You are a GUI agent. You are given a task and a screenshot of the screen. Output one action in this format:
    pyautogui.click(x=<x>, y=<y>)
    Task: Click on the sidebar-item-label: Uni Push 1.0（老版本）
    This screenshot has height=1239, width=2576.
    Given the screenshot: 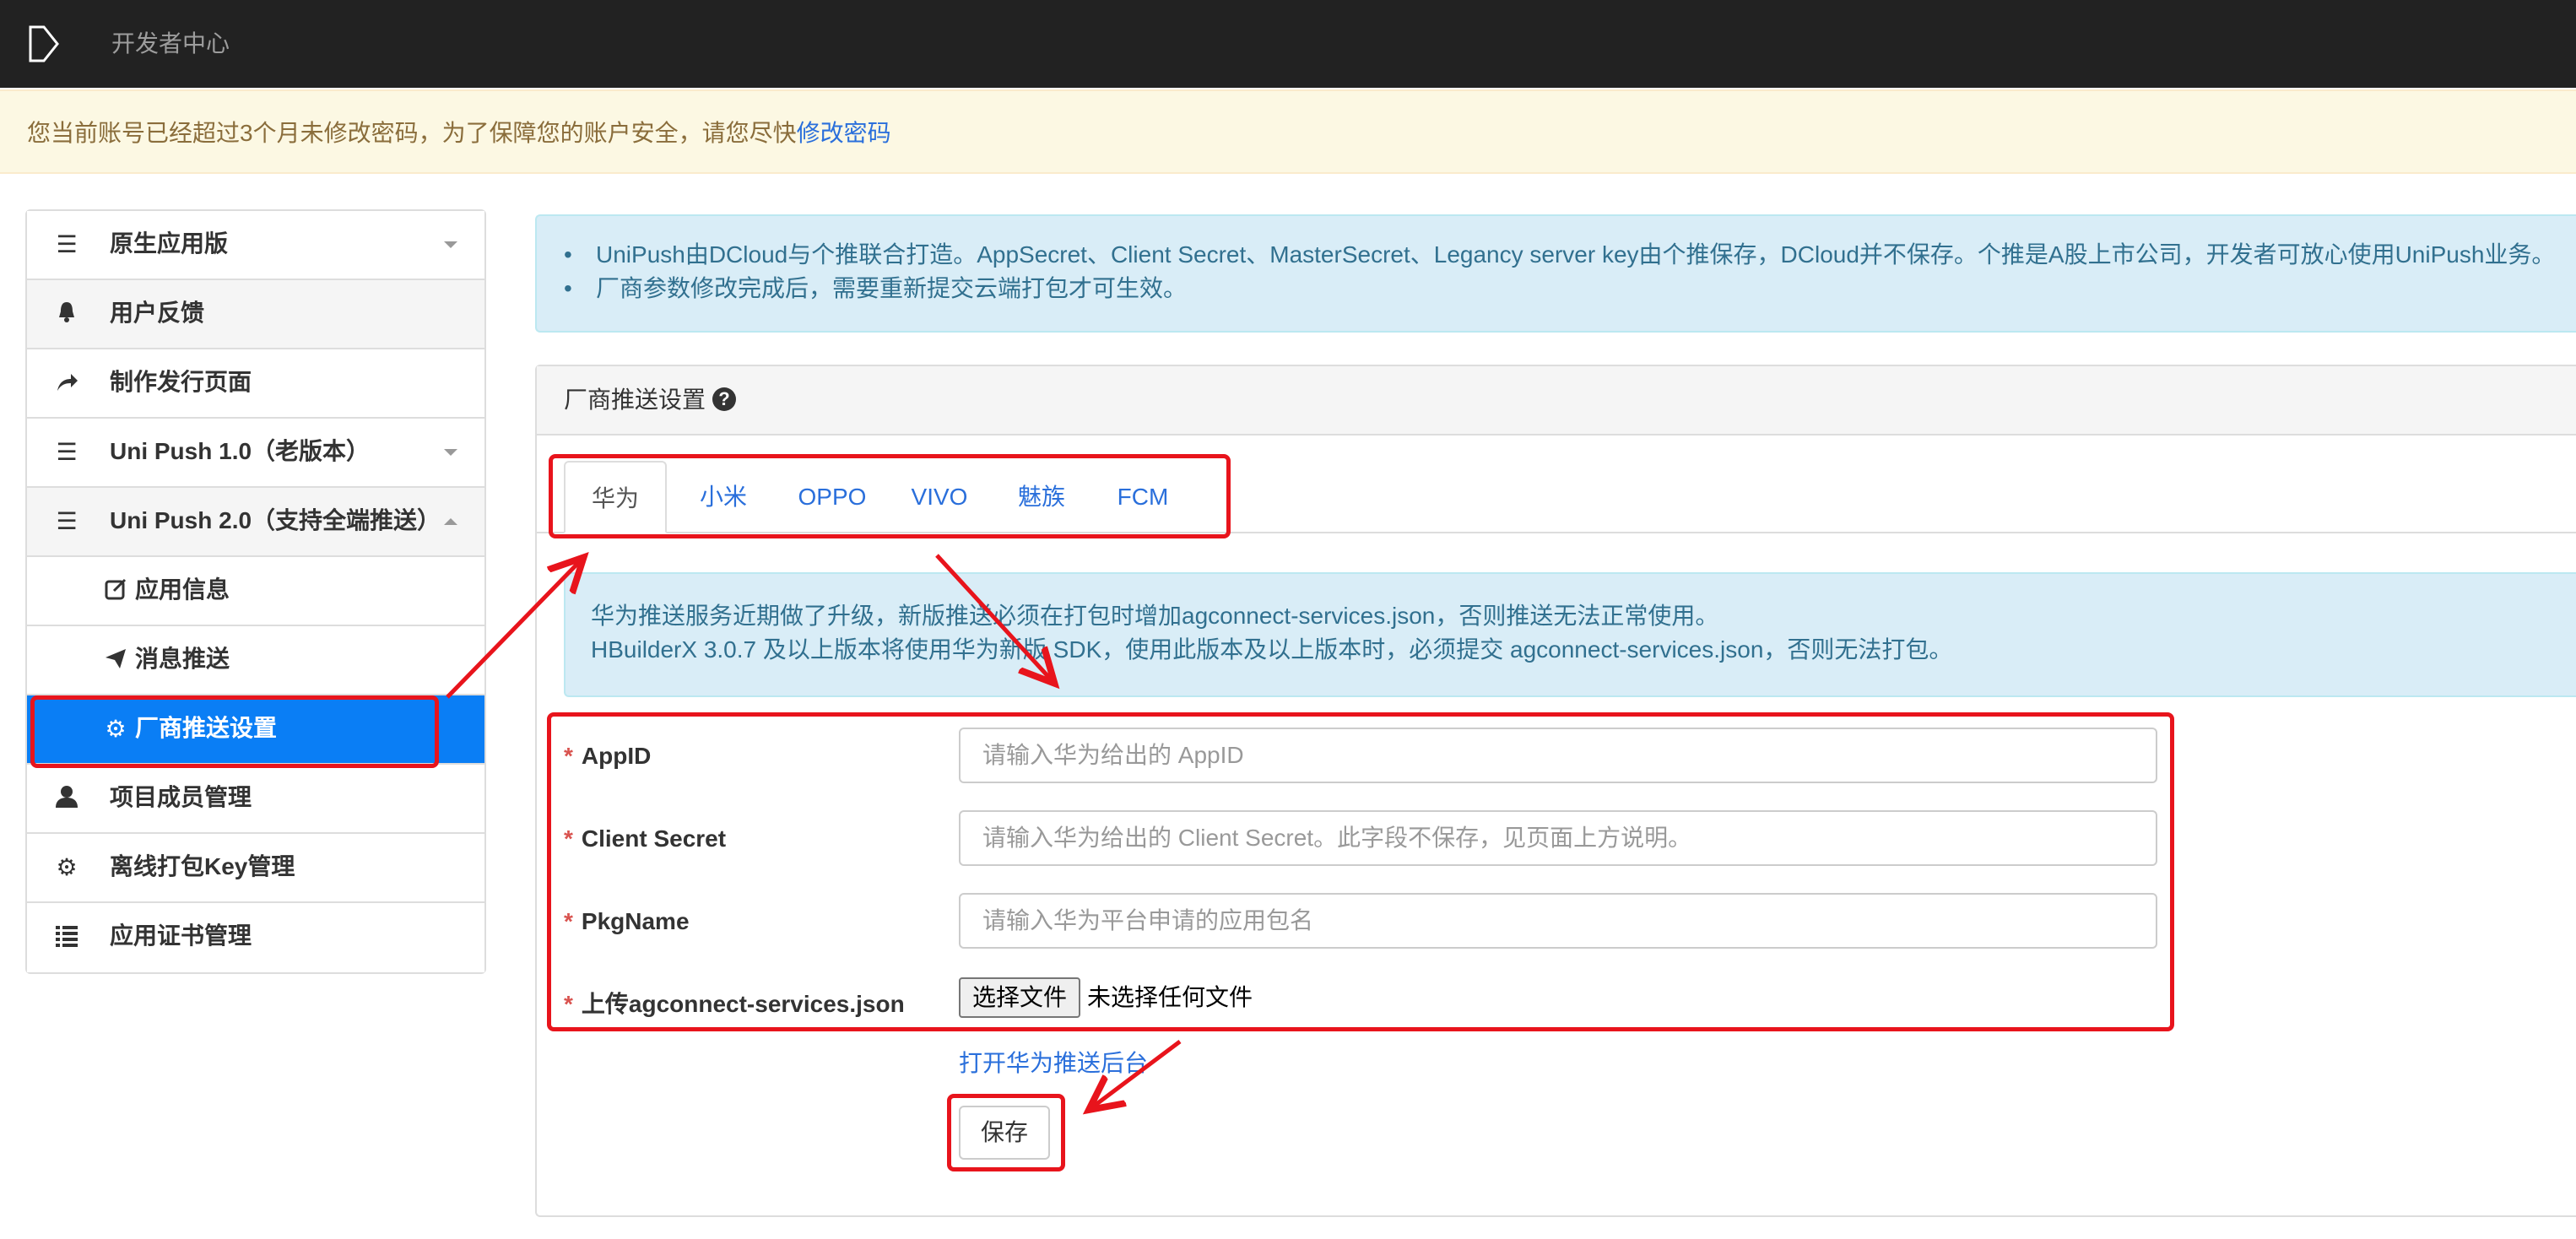 What is the action you would take?
    pyautogui.click(x=240, y=451)
    